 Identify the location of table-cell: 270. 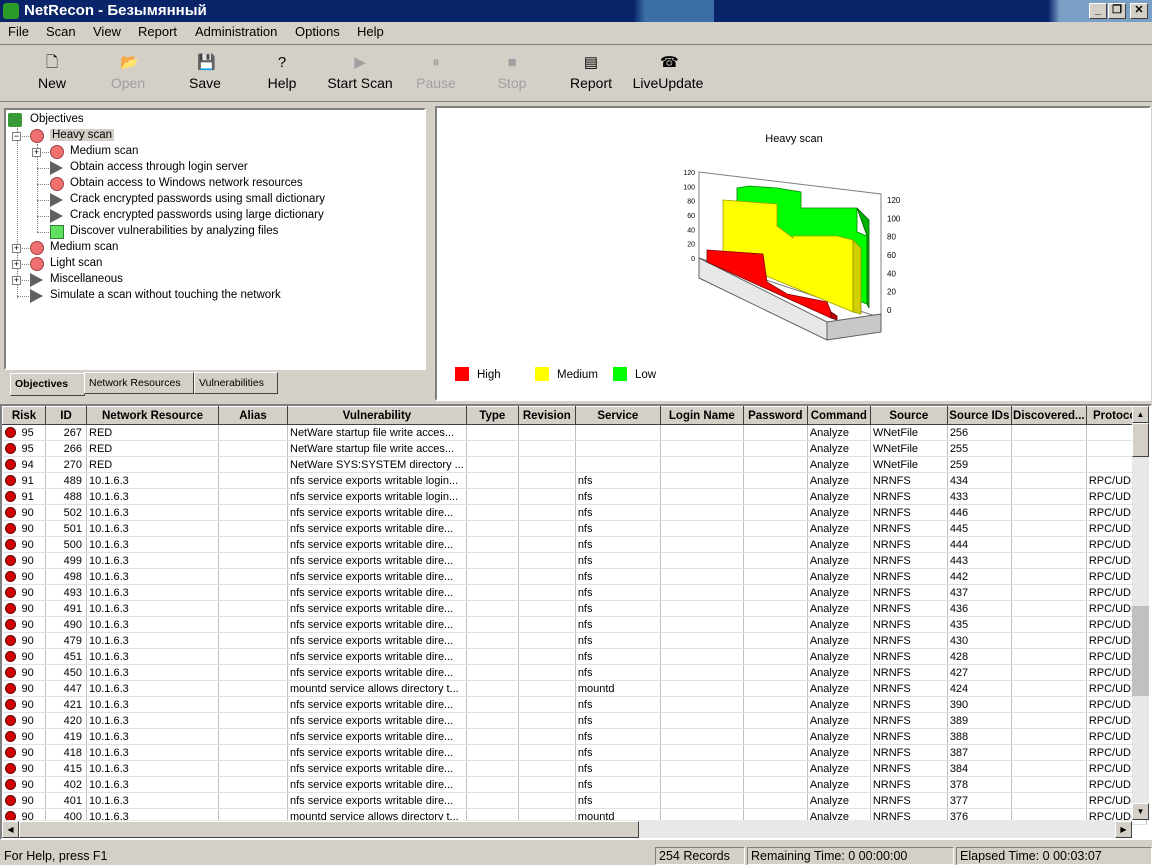
(66, 464).